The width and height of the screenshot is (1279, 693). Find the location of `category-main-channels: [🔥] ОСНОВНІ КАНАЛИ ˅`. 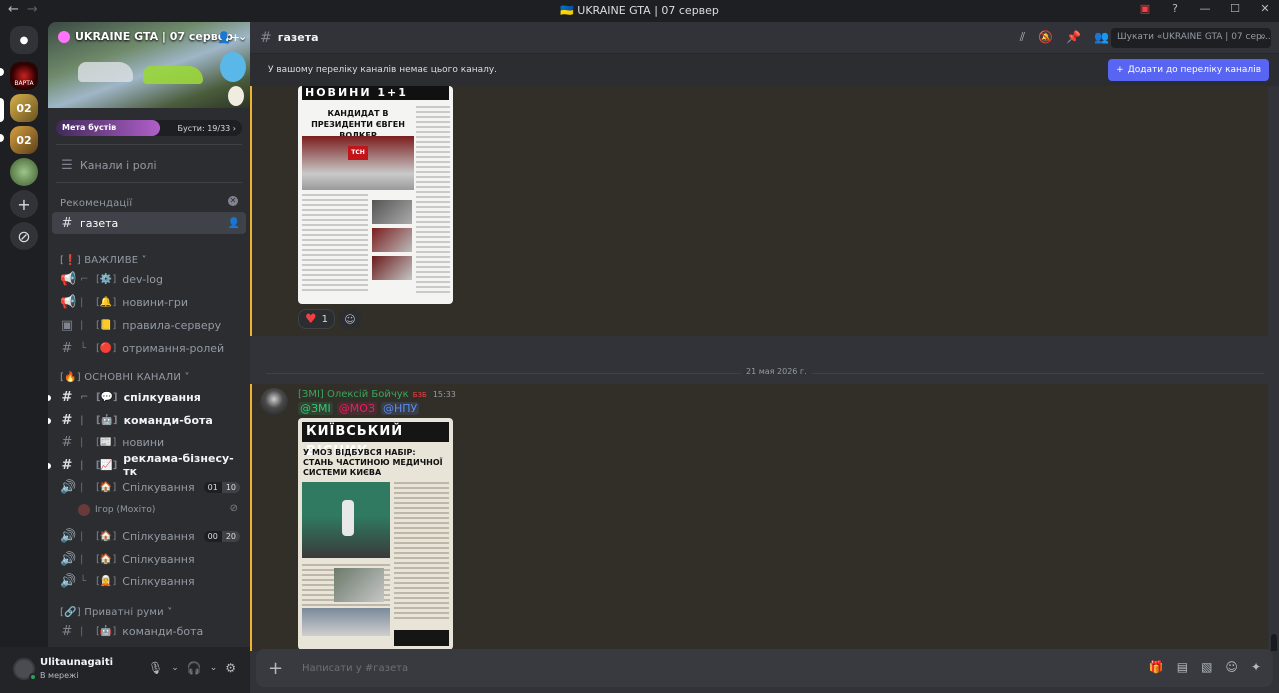

category-main-channels: [🔥] ОСНОВНІ КАНАЛИ ˅ is located at coordinates (125, 377).